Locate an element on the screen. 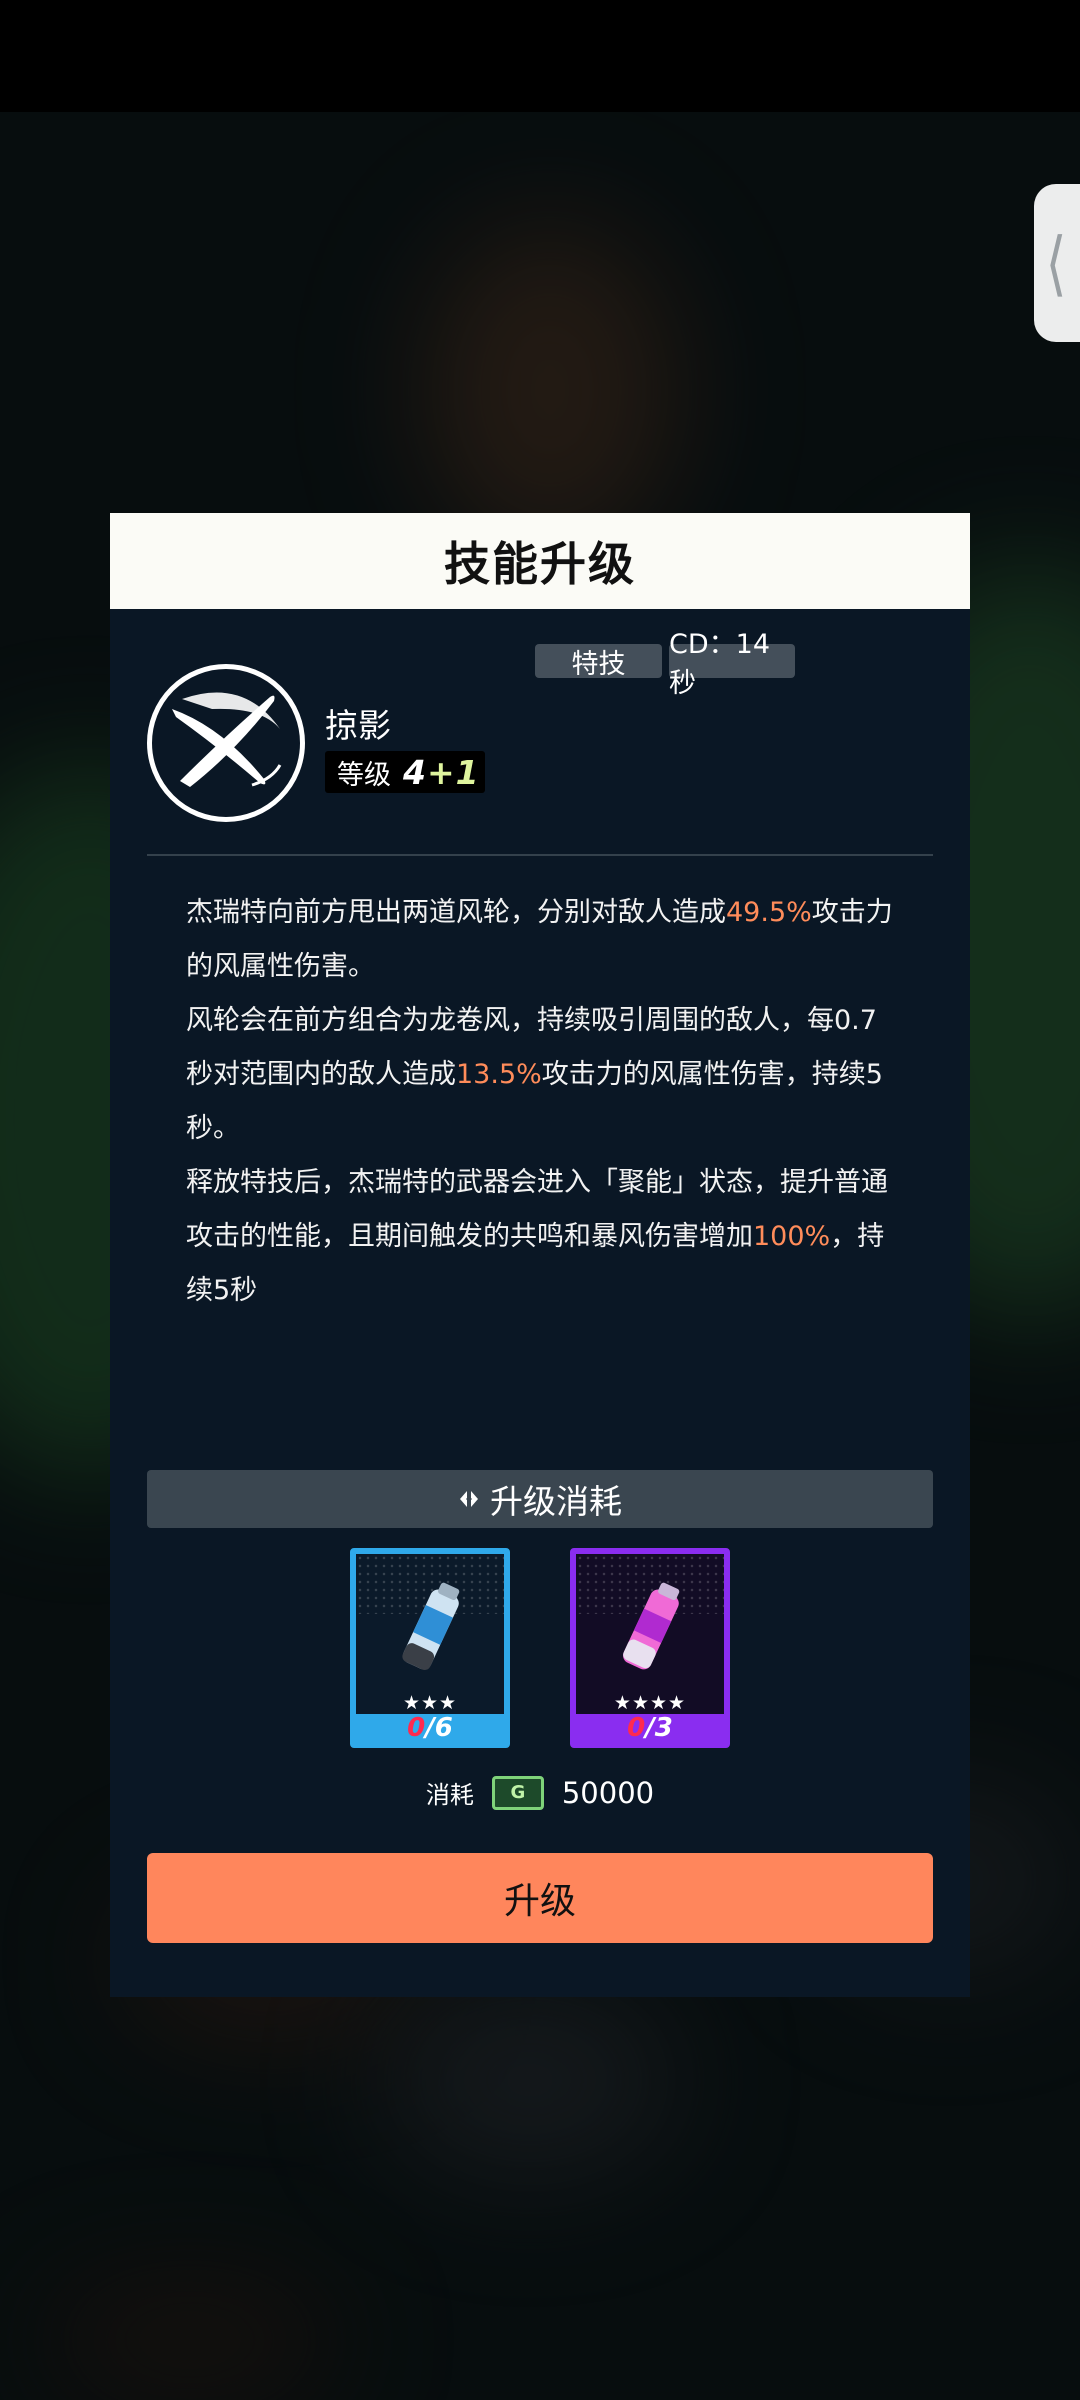 The image size is (1080, 2400). status-bar is located at coordinates (540, 56).